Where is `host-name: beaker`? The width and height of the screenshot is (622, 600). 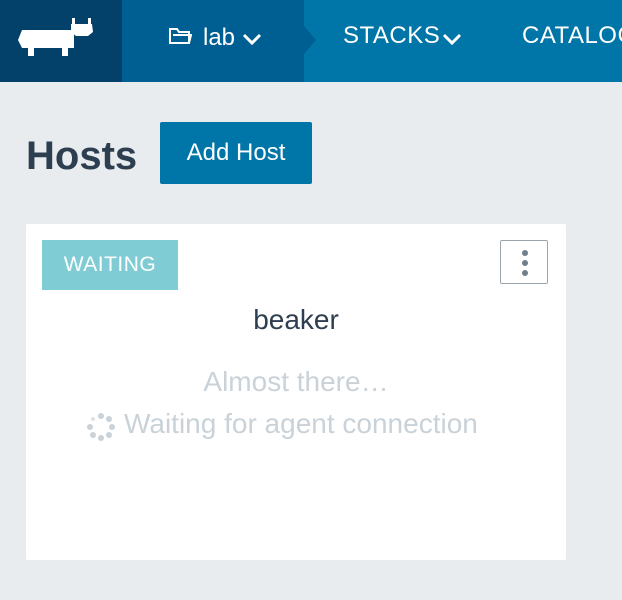
host-name: beaker is located at coordinates (296, 320).